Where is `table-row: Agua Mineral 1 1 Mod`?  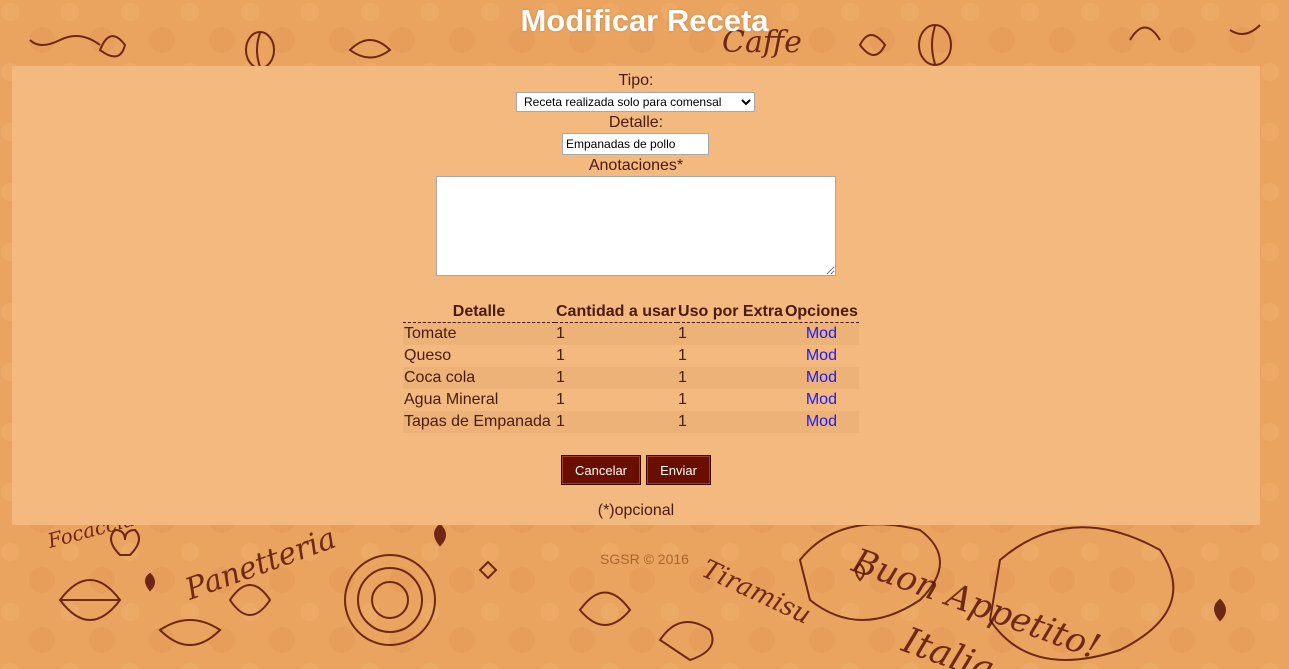
table-row: Agua Mineral 1 1 Mod is located at coordinates (631, 400).